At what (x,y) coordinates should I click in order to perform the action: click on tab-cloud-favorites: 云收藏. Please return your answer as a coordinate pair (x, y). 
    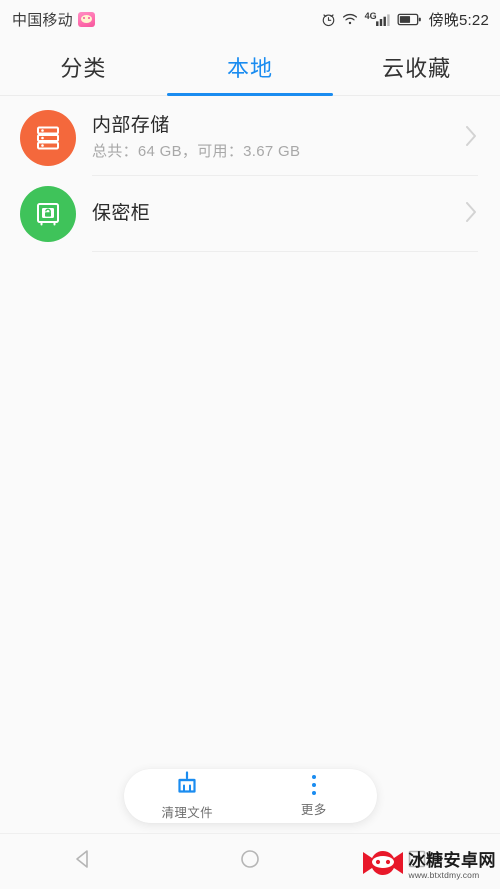
    Looking at the image, I should click on (416, 67).